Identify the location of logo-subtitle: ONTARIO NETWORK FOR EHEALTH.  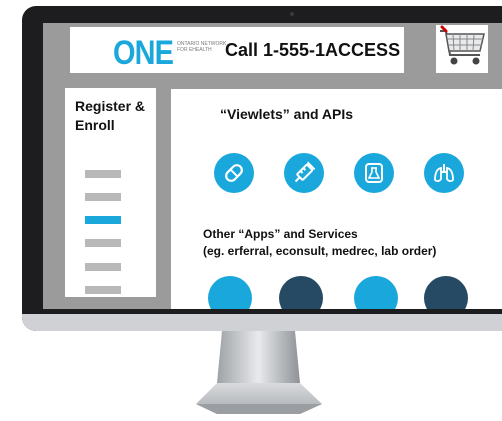
(201, 47).